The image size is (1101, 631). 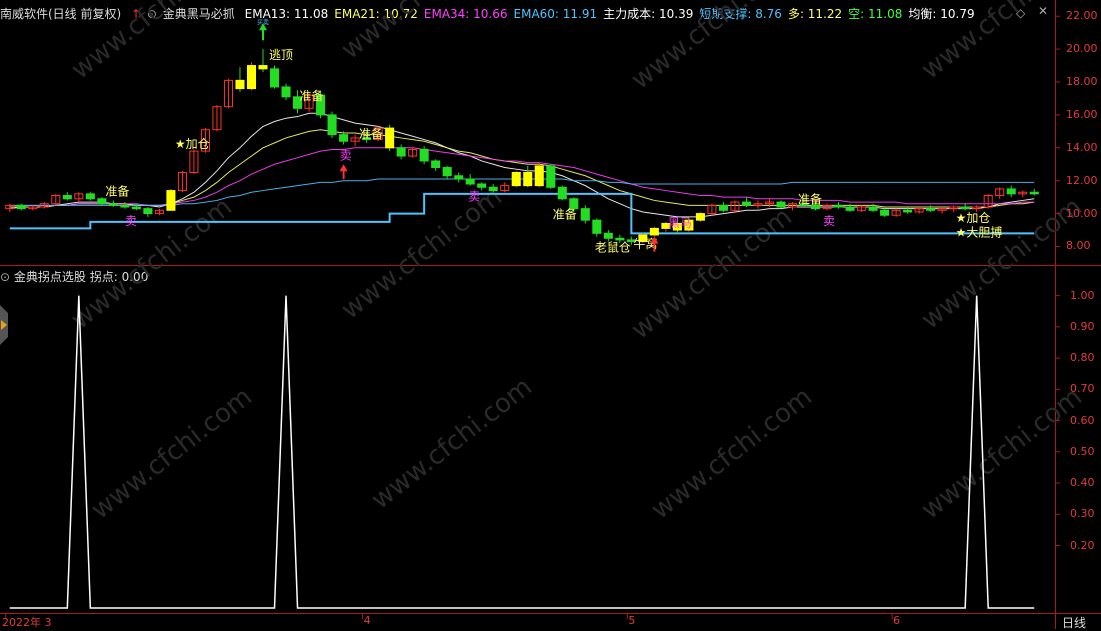 What do you see at coordinates (1082, 213) in the screenshot?
I see `price-tick: 10.00` at bounding box center [1082, 213].